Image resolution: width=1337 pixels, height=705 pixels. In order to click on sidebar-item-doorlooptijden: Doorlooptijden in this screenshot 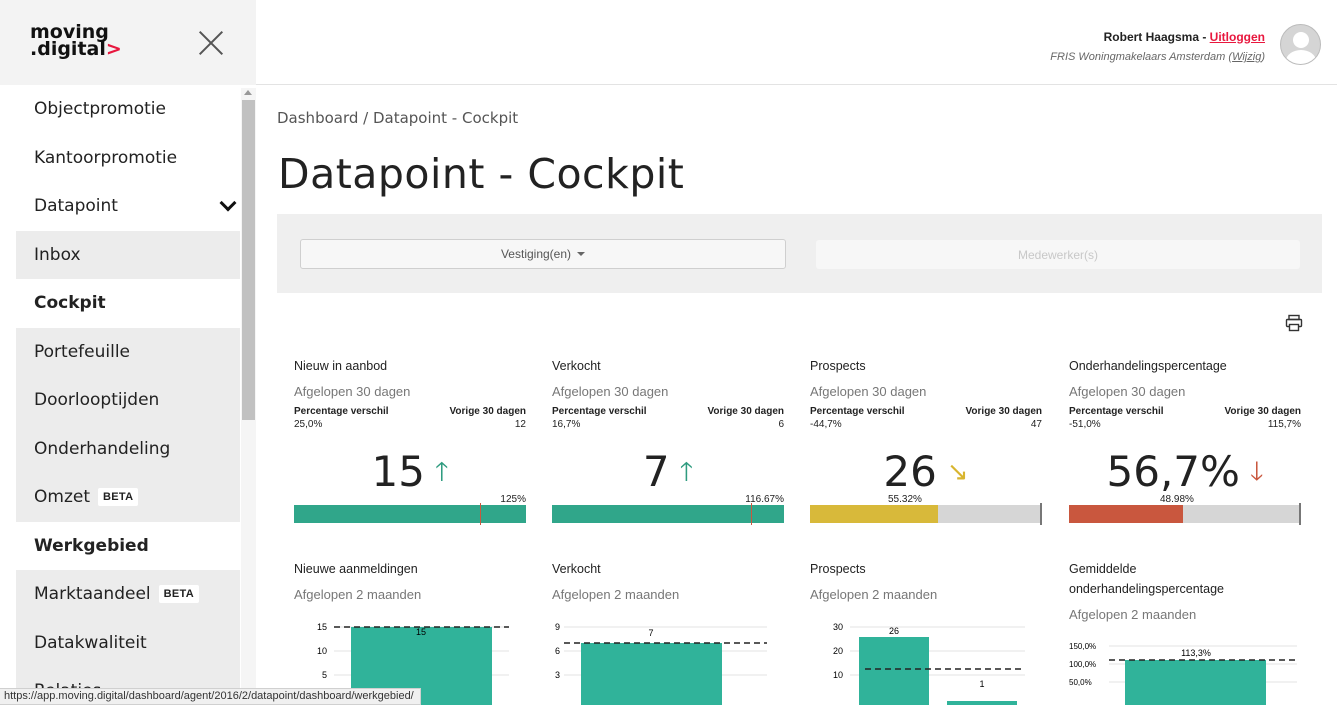, I will do `click(128, 400)`.